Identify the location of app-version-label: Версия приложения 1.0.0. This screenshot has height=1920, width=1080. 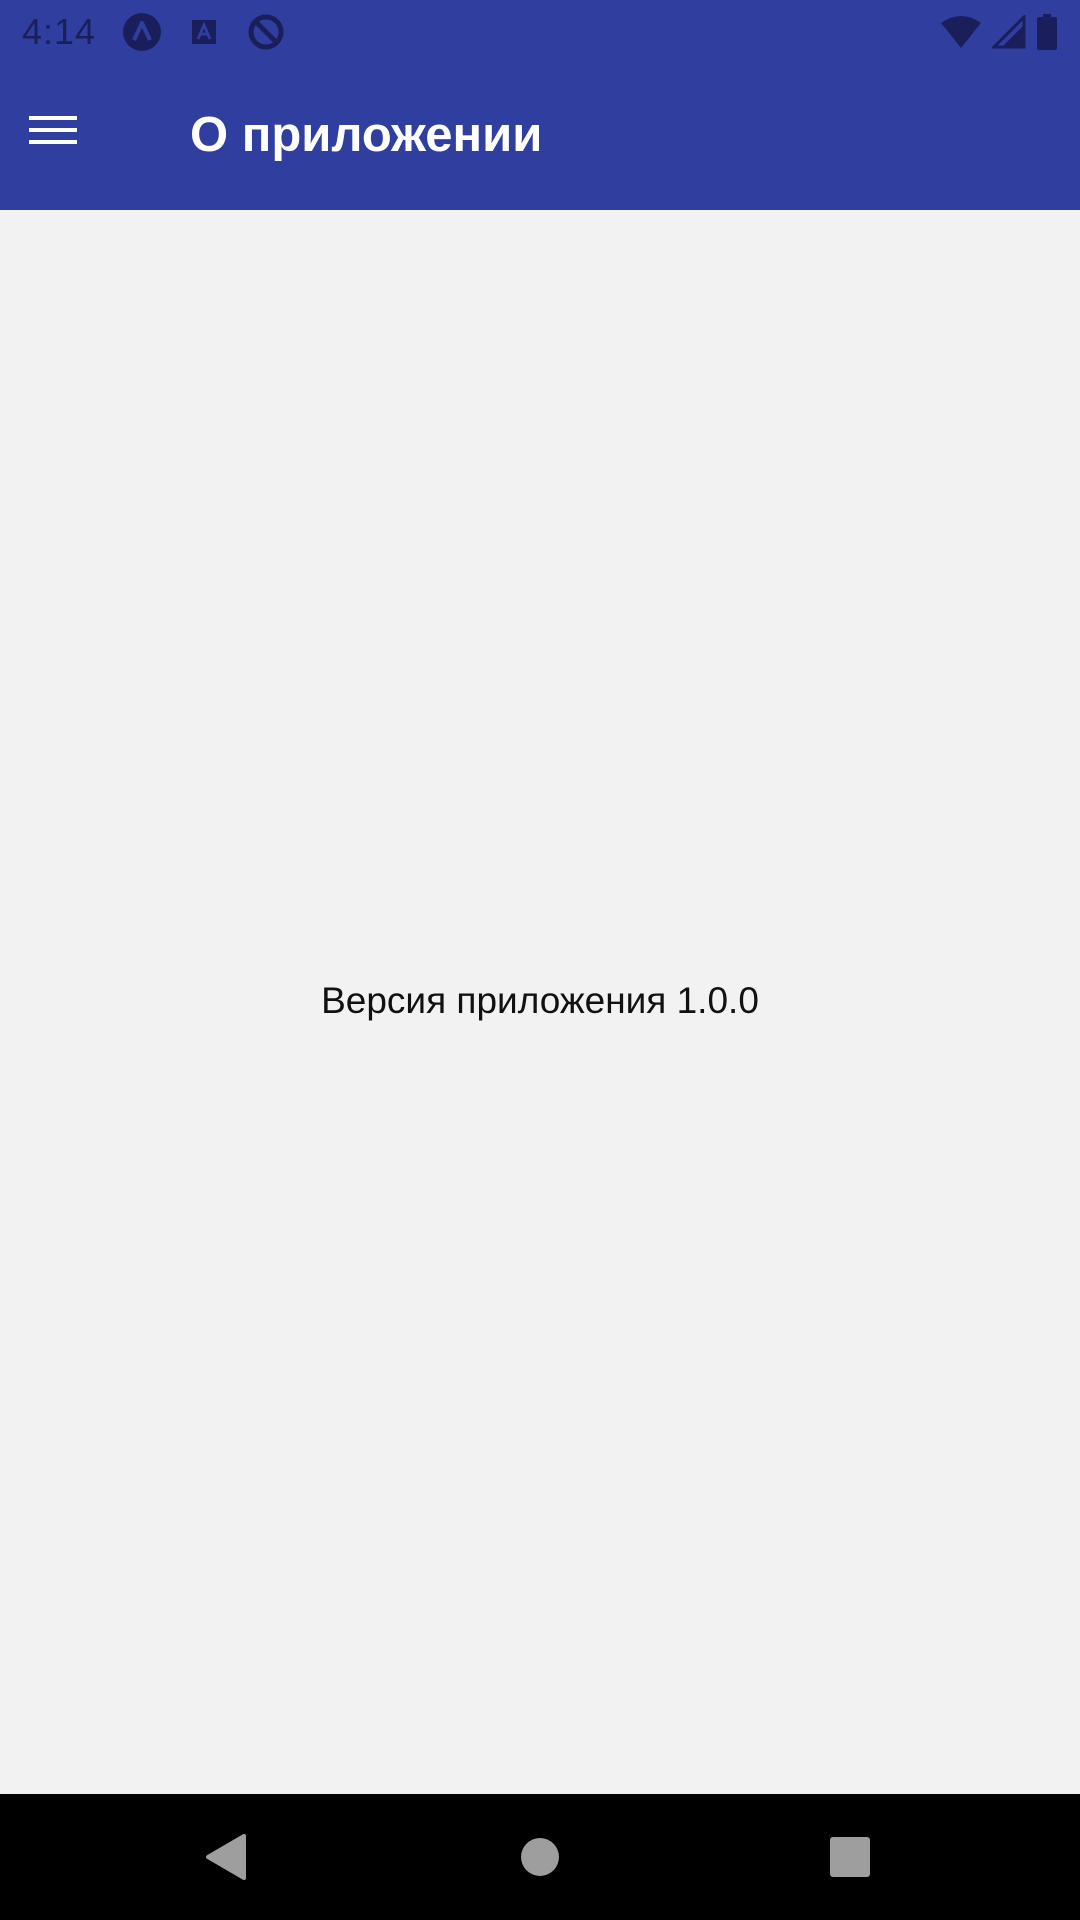
(540, 1000).